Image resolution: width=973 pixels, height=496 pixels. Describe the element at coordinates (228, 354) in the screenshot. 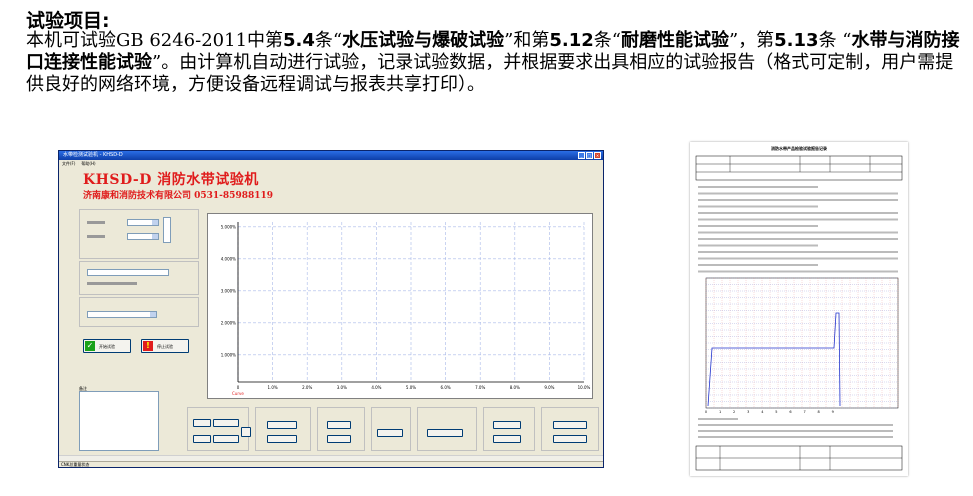

I see `y-tick-label: 1.000%` at that location.